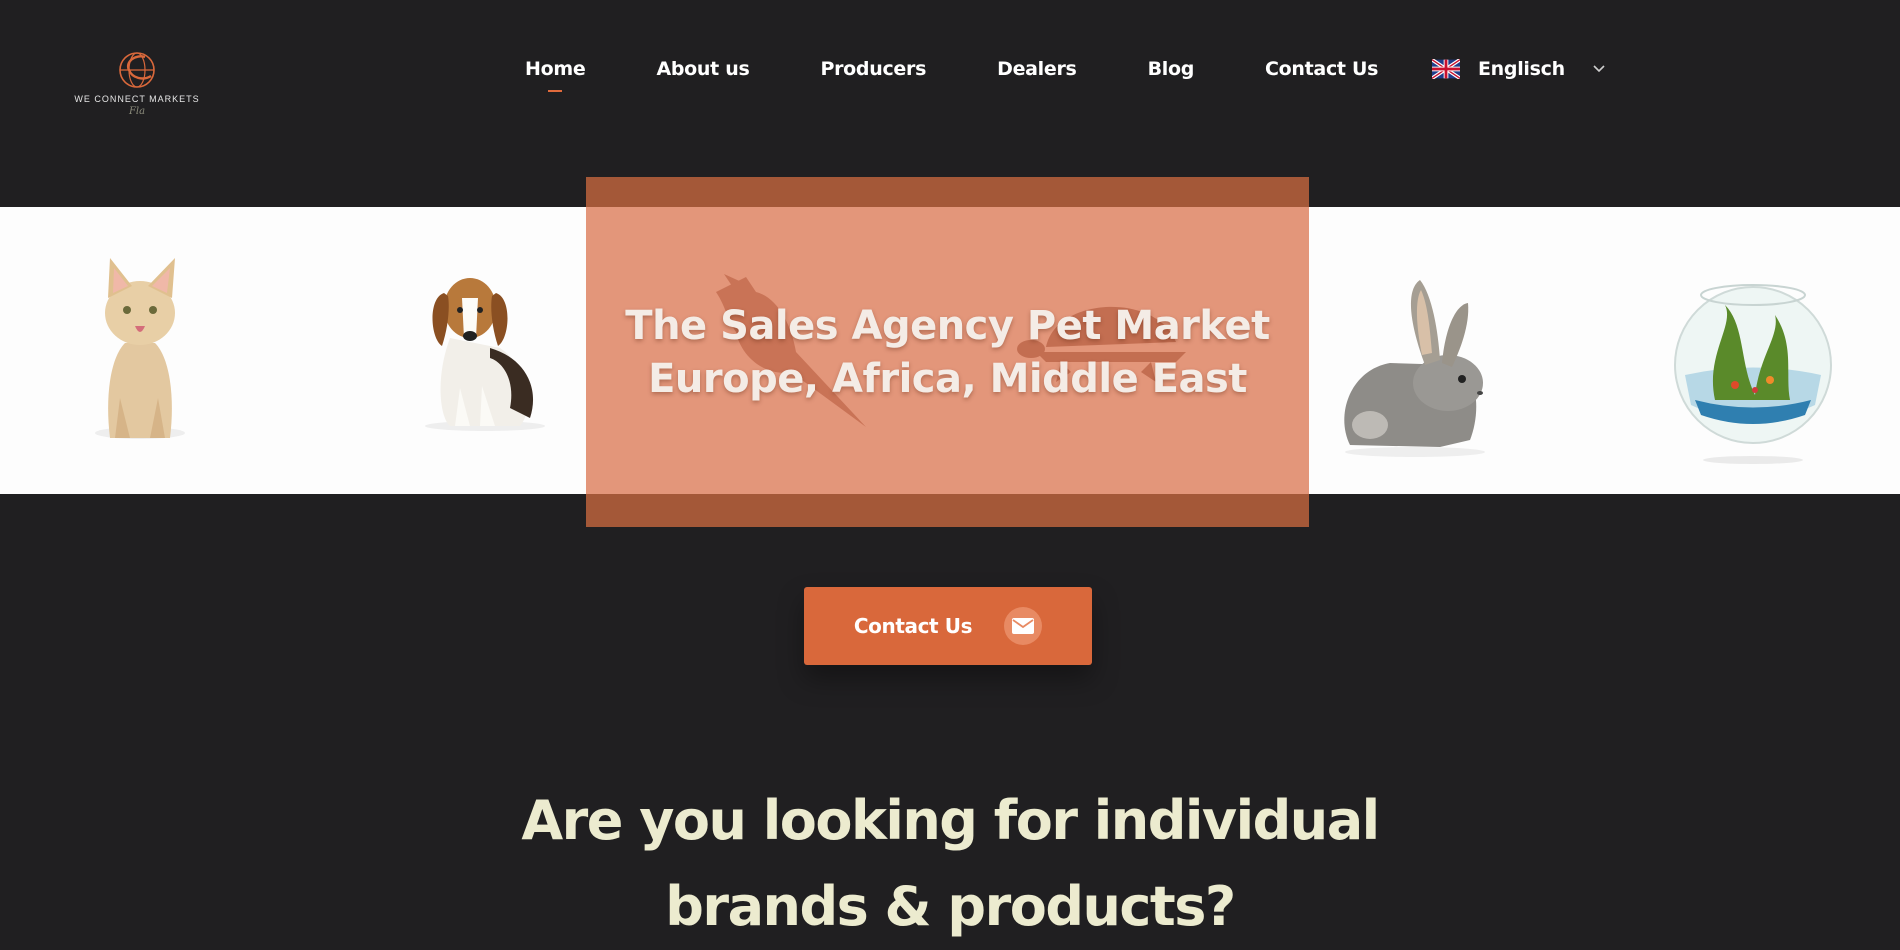 Image resolution: width=1900 pixels, height=950 pixels. Describe the element at coordinates (1037, 69) in the screenshot. I see `nav-item-dealers: Dealers` at that location.